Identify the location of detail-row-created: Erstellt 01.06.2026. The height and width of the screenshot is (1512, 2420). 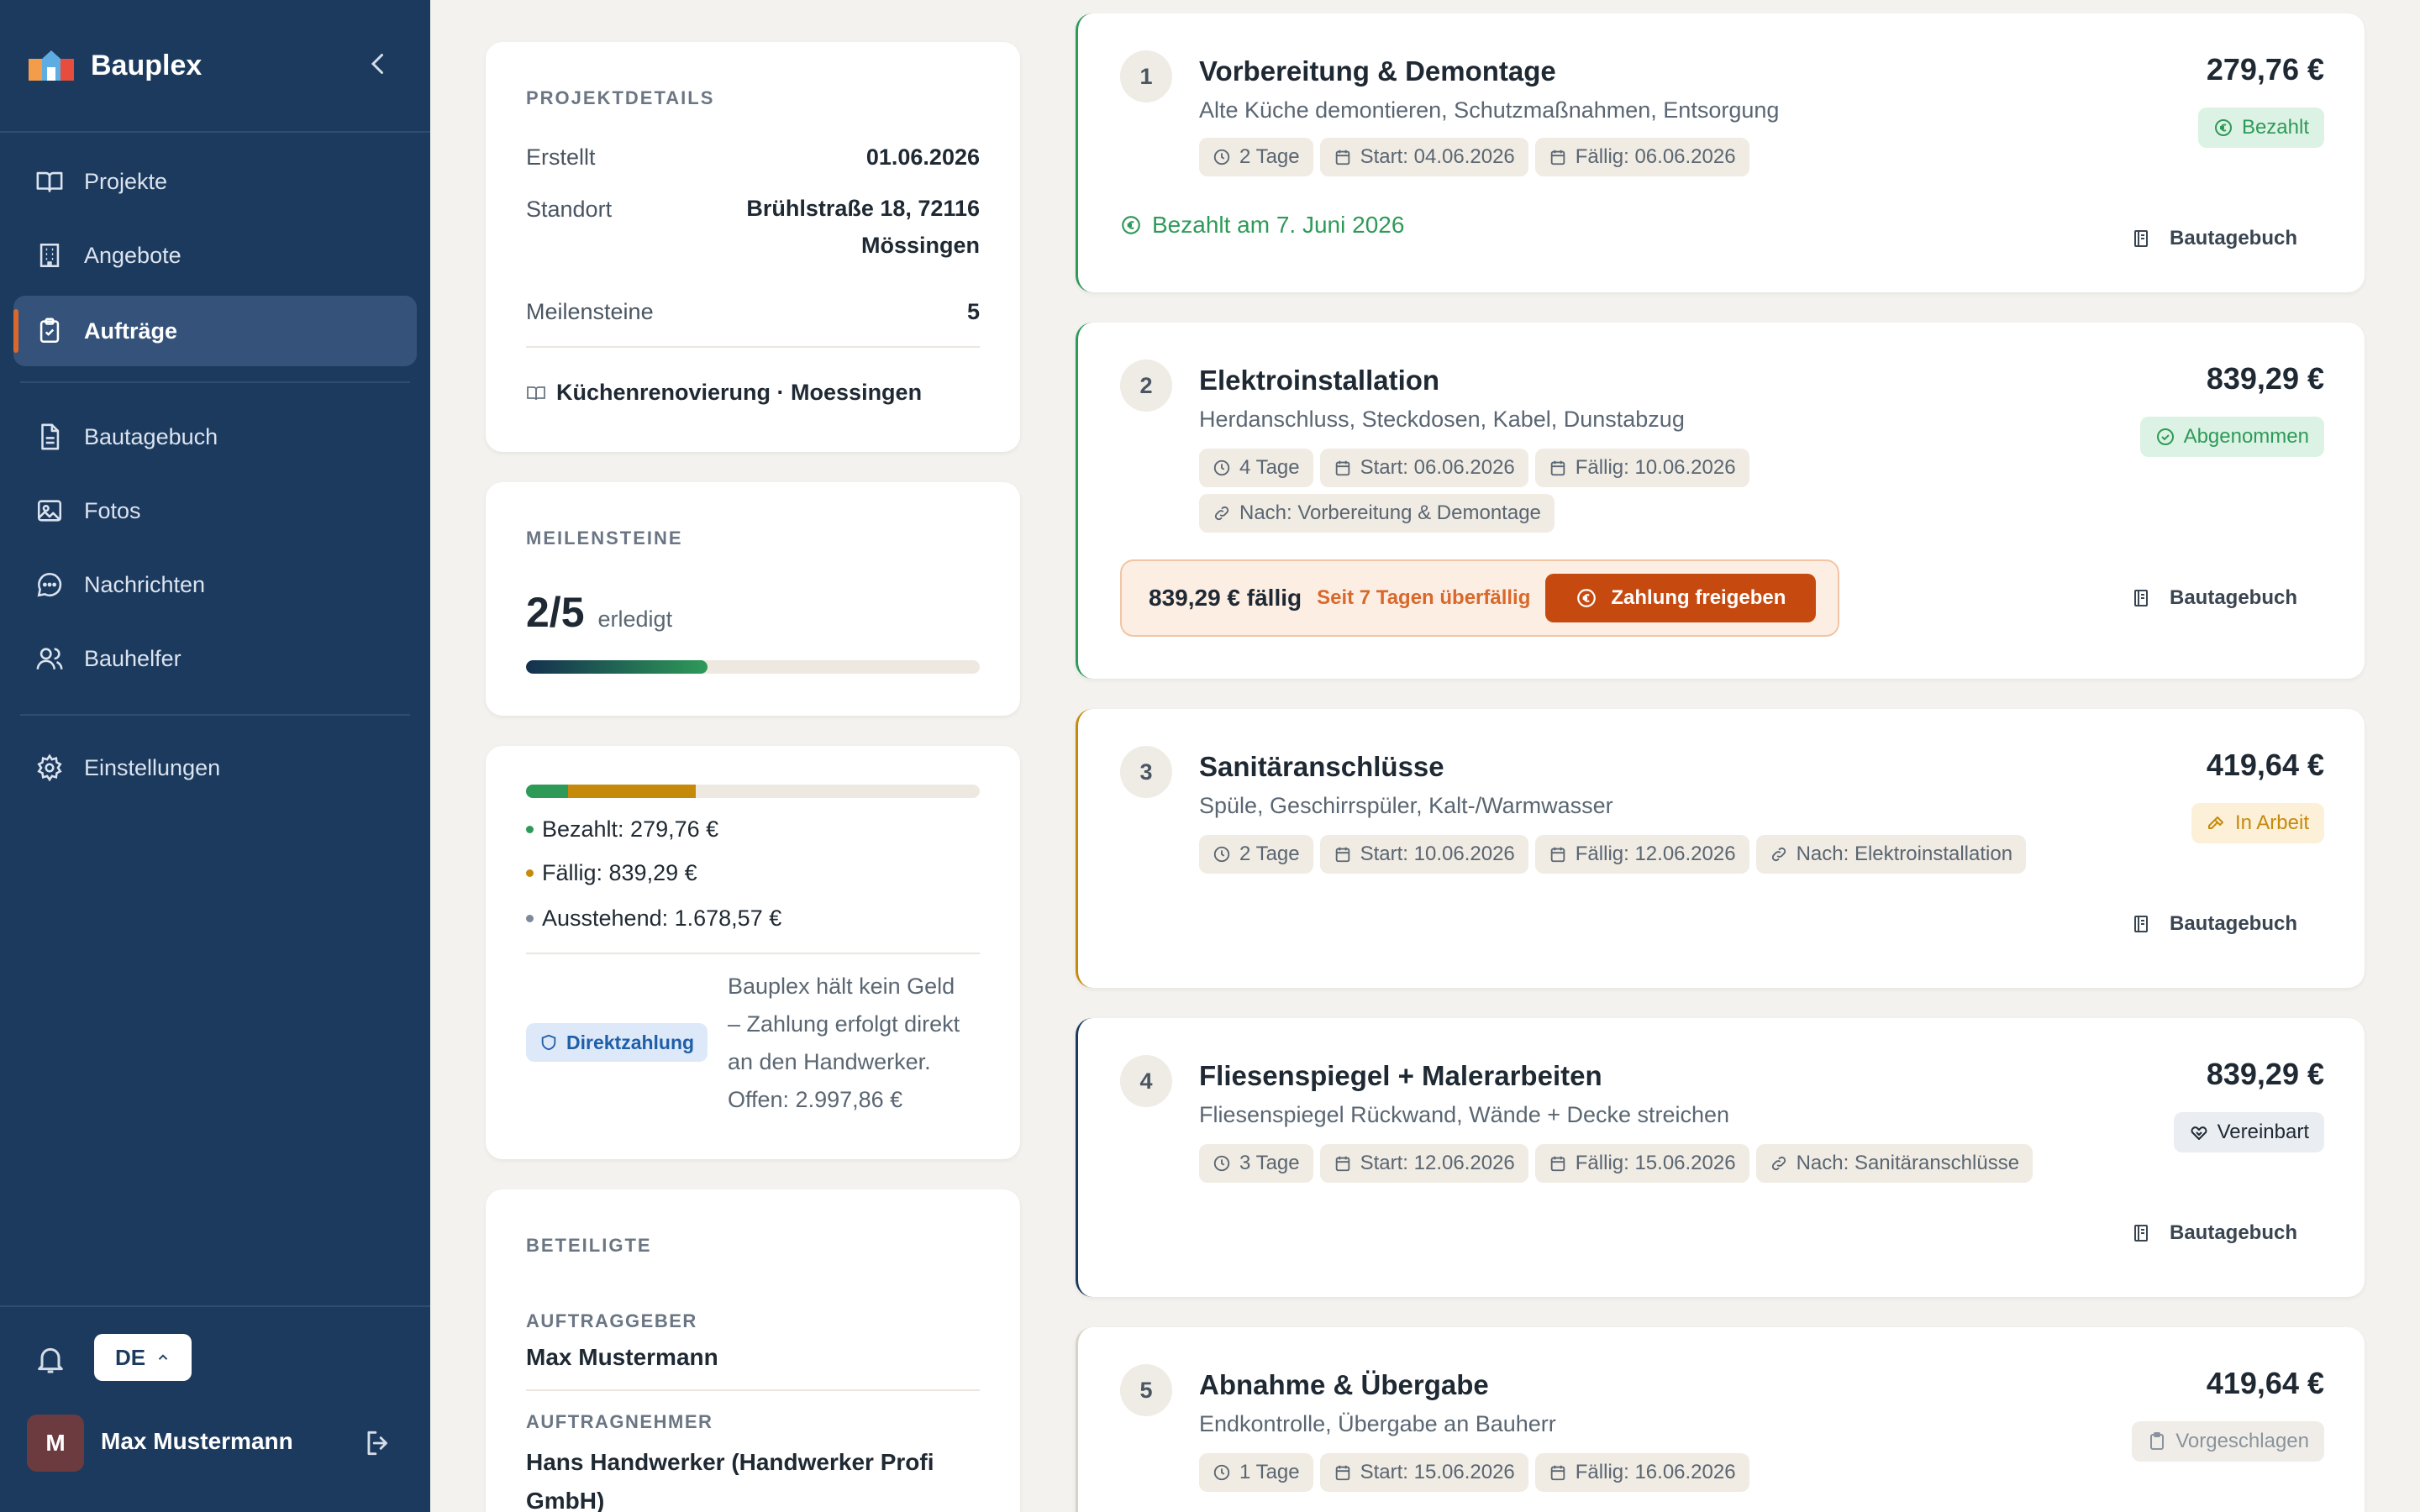
(753, 157).